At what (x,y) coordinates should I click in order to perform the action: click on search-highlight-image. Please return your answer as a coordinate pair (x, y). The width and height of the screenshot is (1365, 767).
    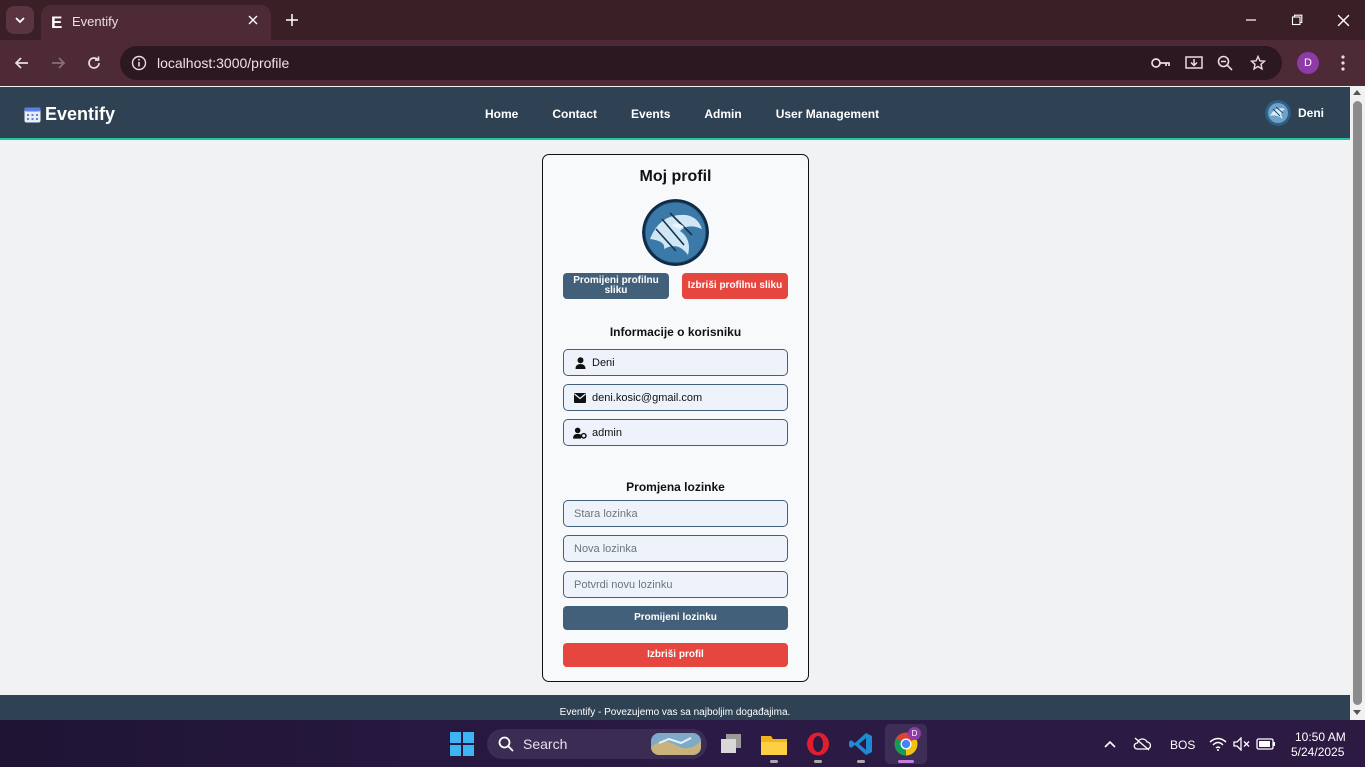
    Looking at the image, I should click on (676, 744).